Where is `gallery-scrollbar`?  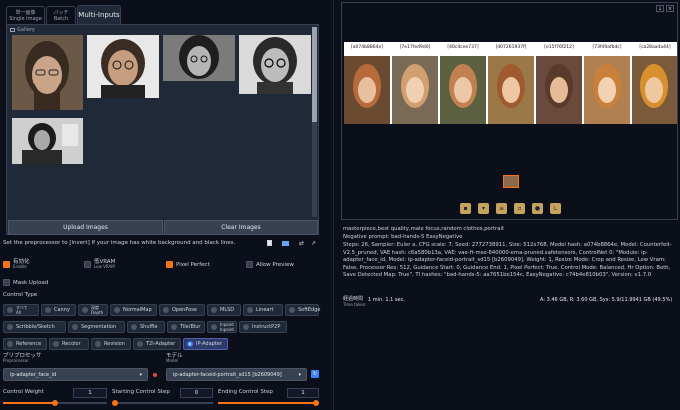
gallery-scrollbar is located at coordinates (314, 122).